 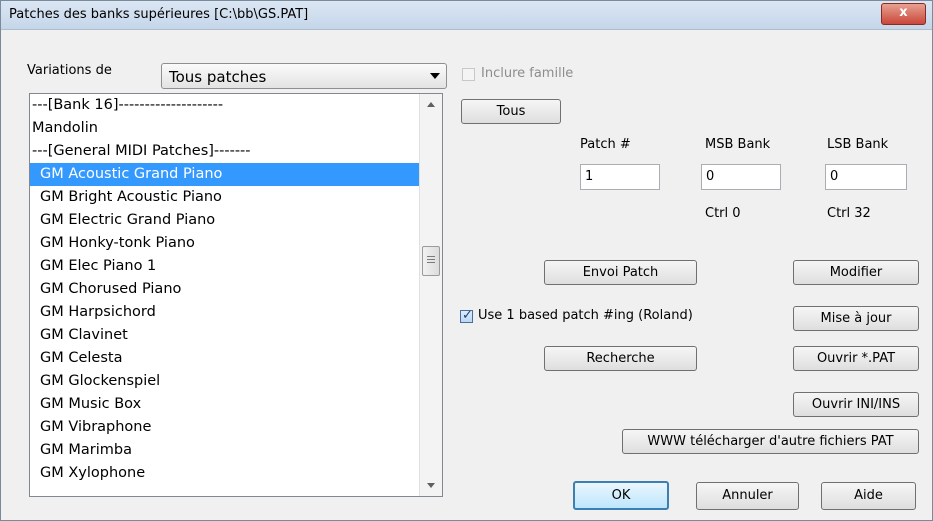 I want to click on msb-bank-label: MSB Bank, so click(x=738, y=144).